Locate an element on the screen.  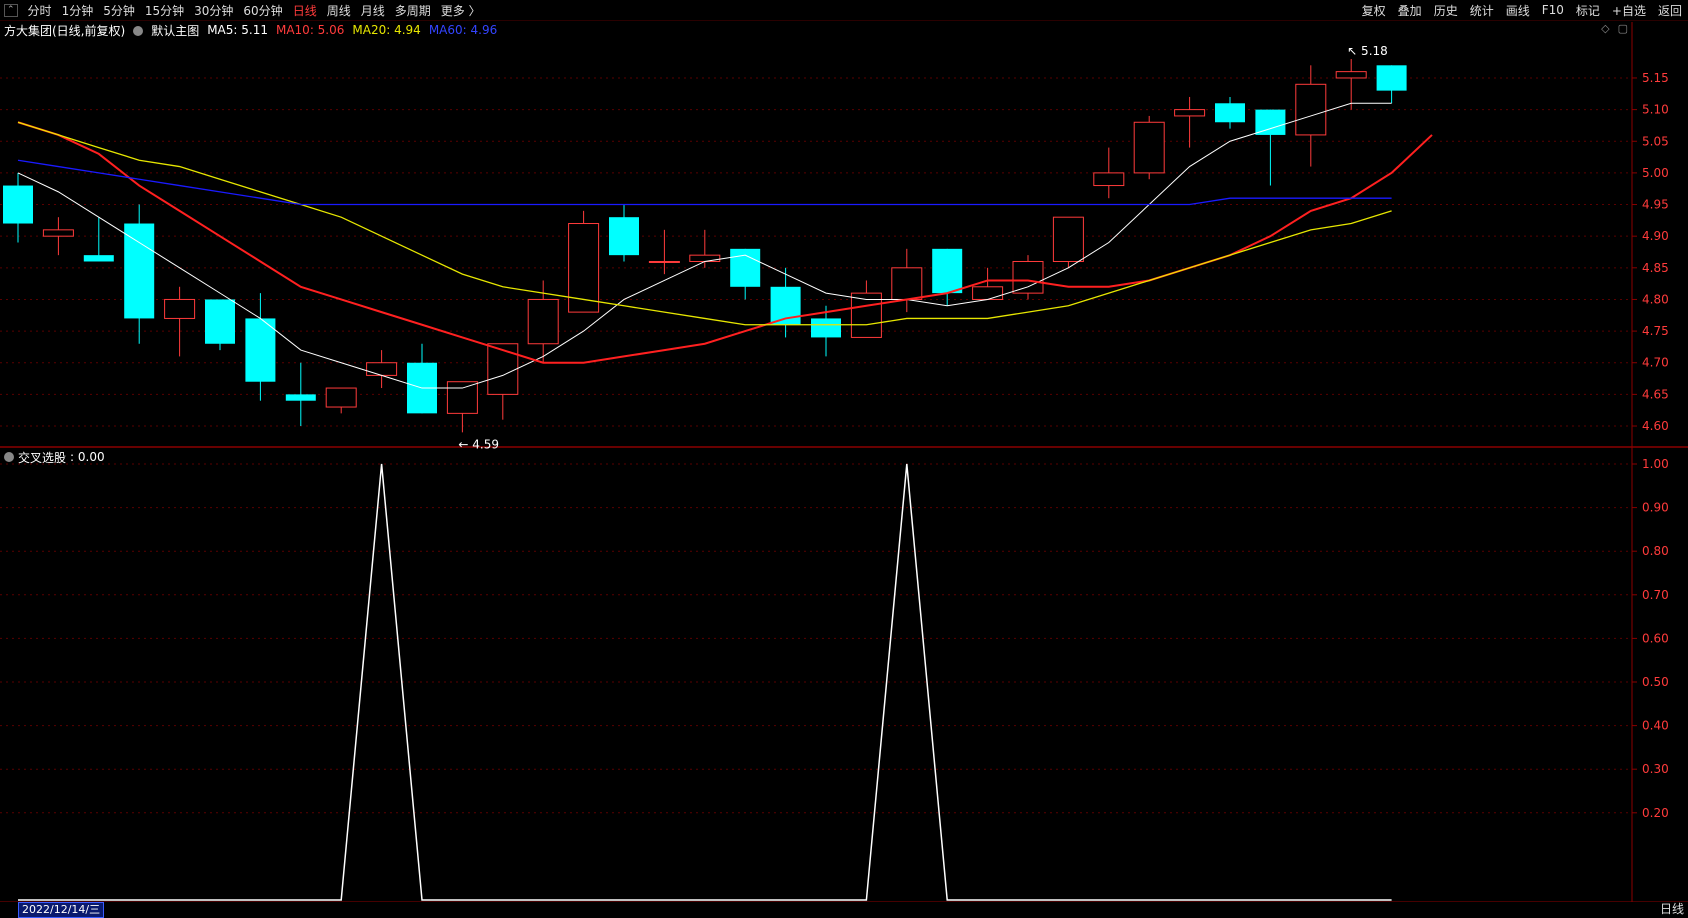
main-tick-label: 4.65 is located at coordinates (1655, 394).